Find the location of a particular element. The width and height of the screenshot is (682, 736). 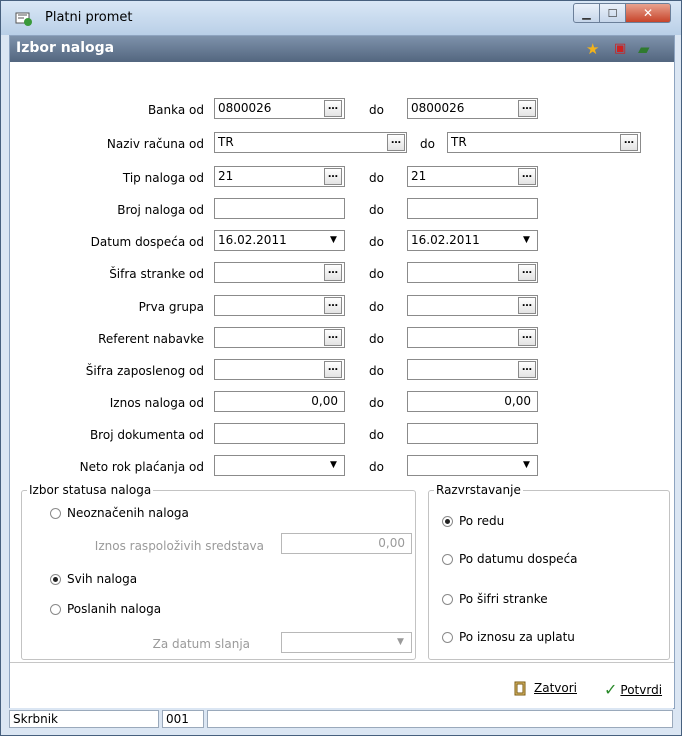

neto-rok-from-dropdown-icon: ▼ is located at coordinates (333, 465).